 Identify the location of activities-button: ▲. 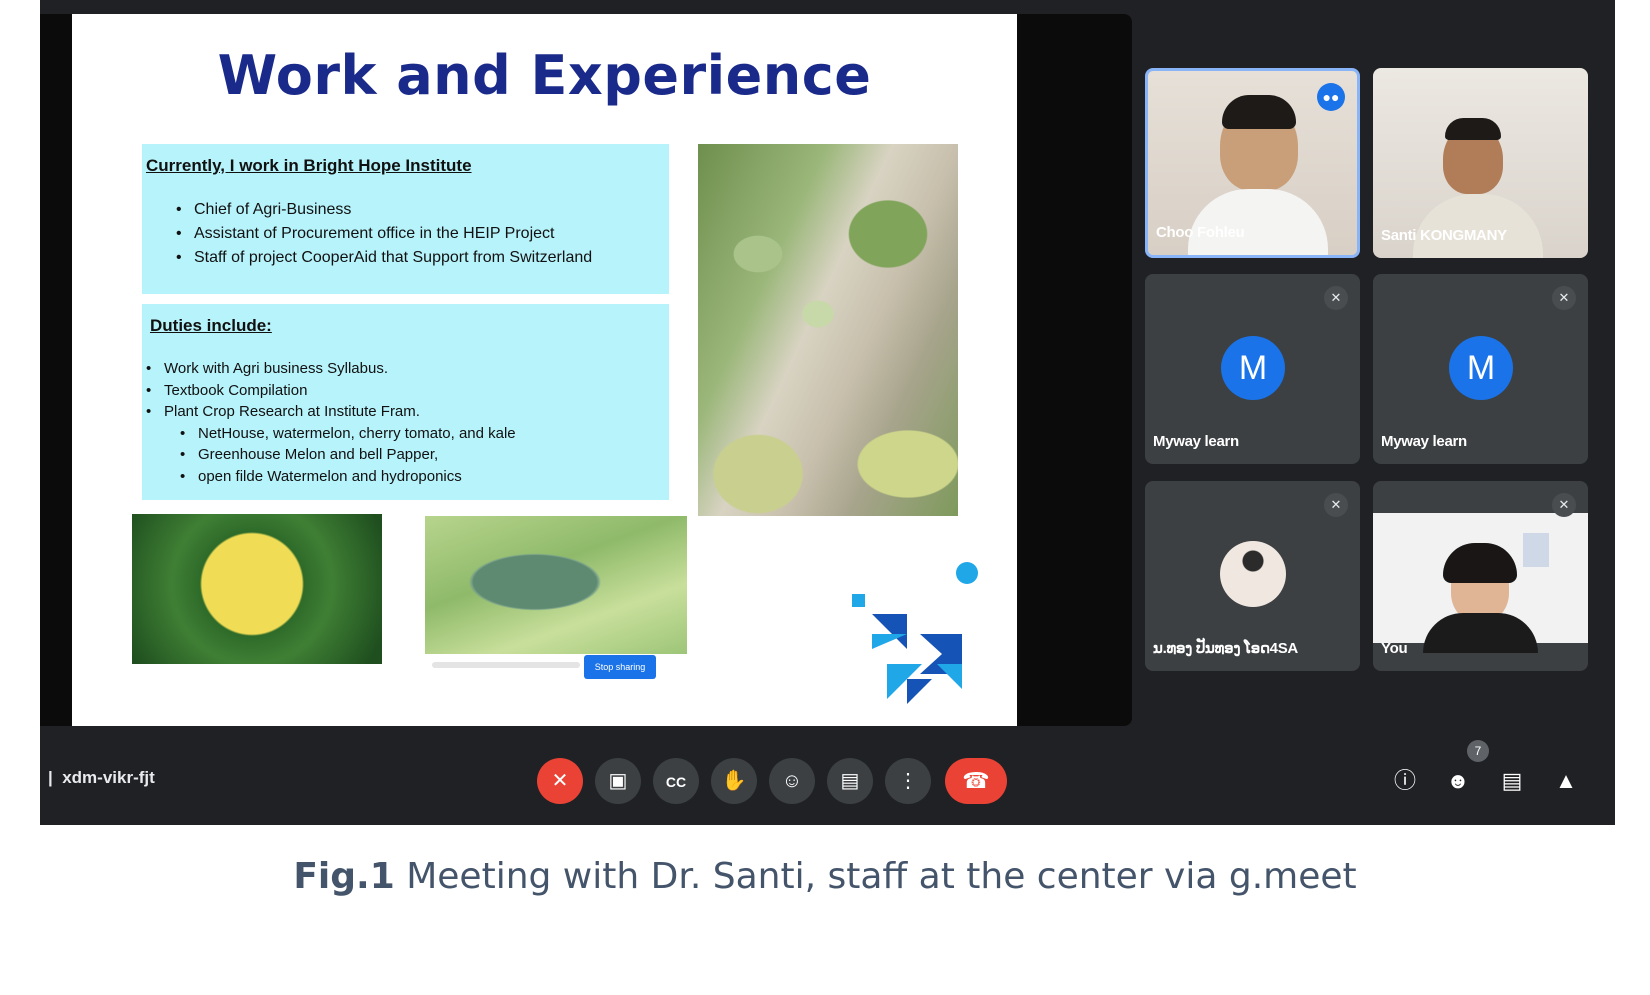
(1566, 781).